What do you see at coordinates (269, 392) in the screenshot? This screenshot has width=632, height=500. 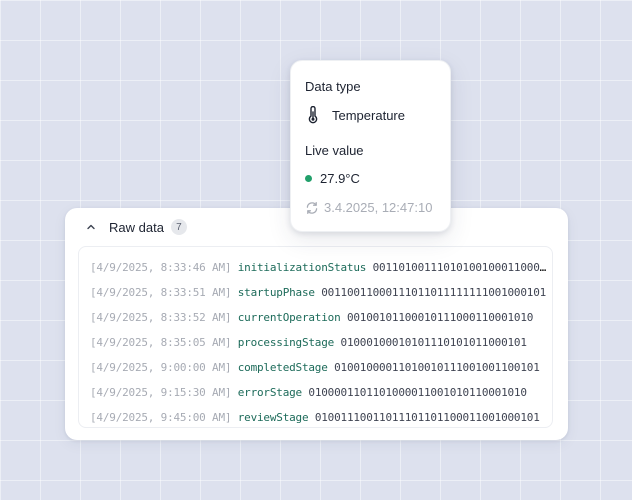 I see `log-key: errorStage` at bounding box center [269, 392].